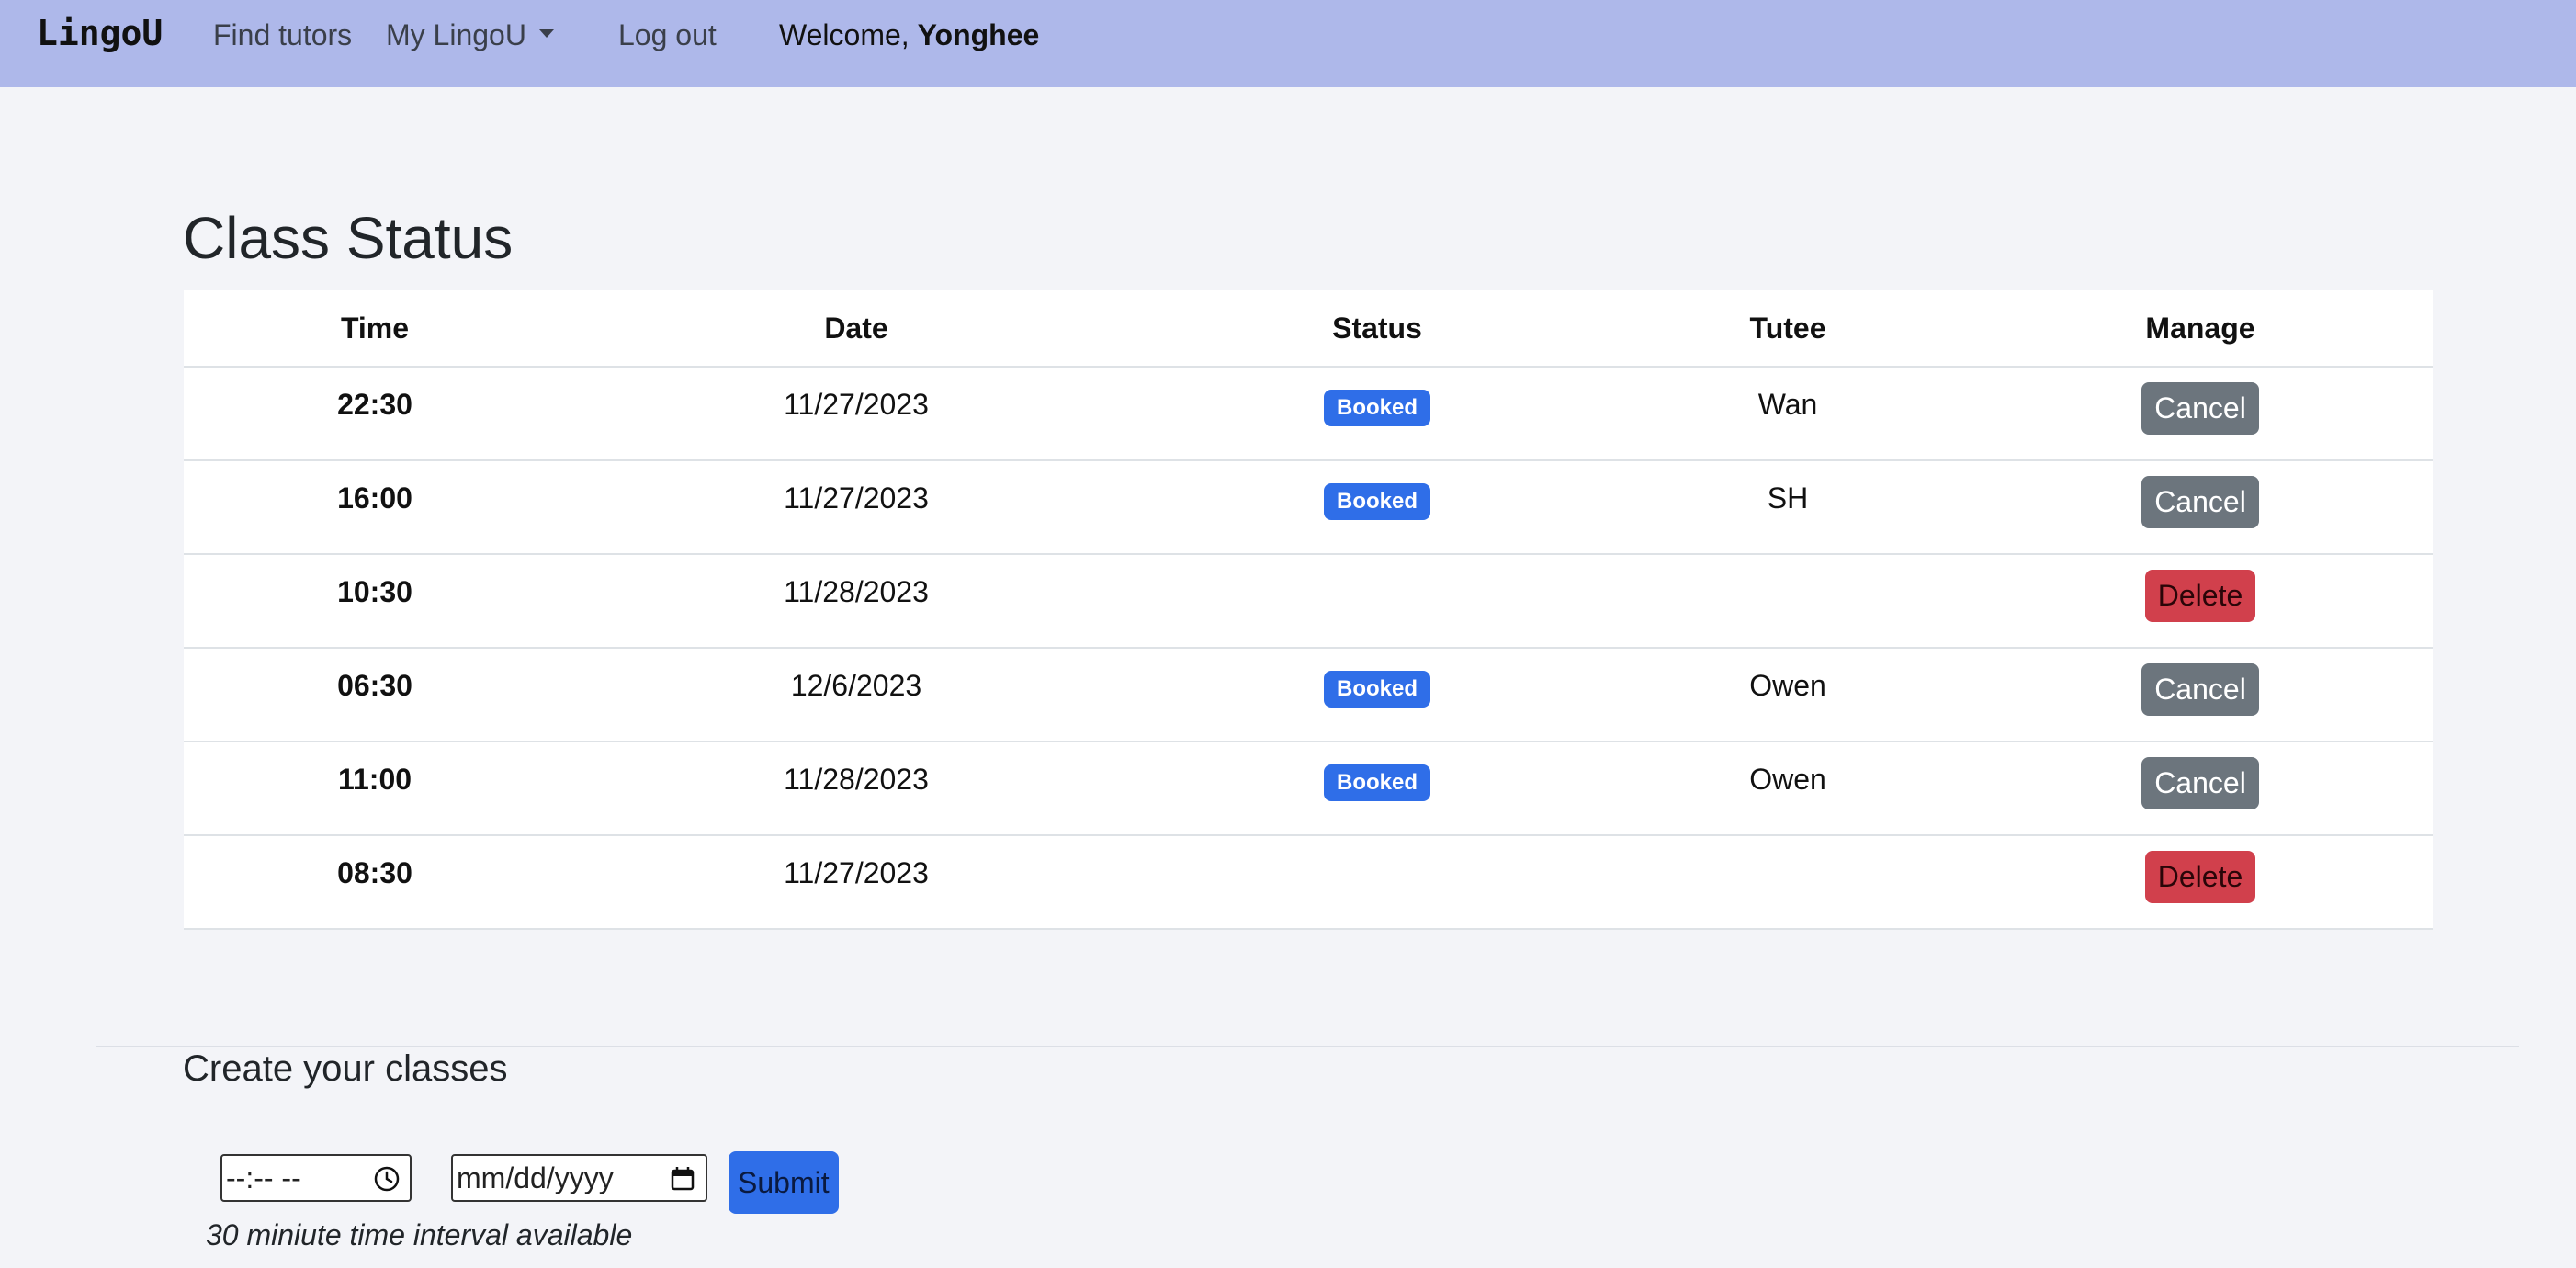 This screenshot has width=2576, height=1268. I want to click on table-header-row: Time Date Status Tutee Manage, so click(1308, 329).